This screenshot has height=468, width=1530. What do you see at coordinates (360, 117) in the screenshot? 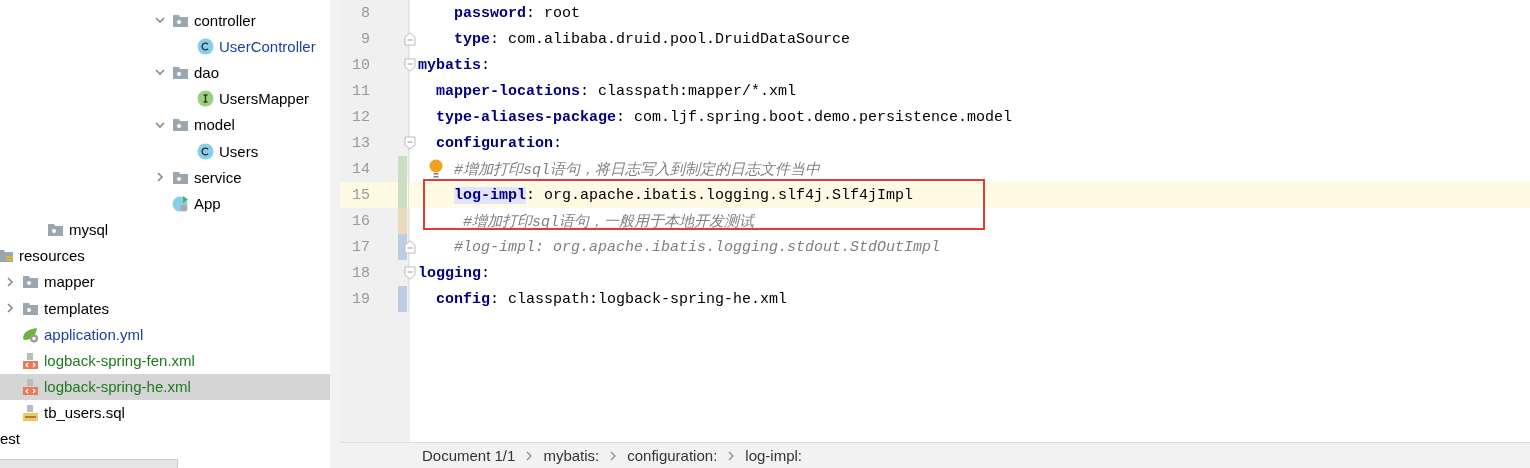
I see `line-number: 12` at bounding box center [360, 117].